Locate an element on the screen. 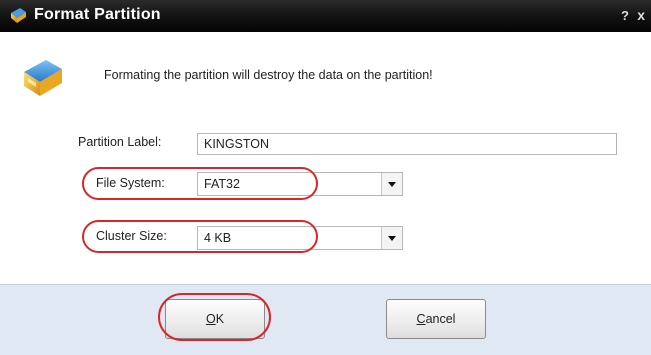  cancel-mnemonic: C is located at coordinates (421, 319).